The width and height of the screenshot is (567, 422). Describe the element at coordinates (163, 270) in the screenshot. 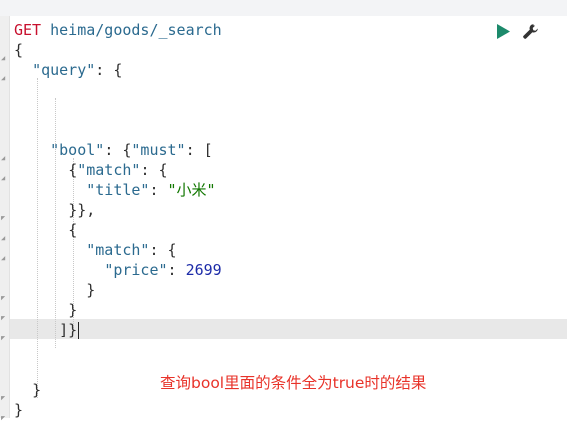

I see `code-line: "price": 2699` at that location.